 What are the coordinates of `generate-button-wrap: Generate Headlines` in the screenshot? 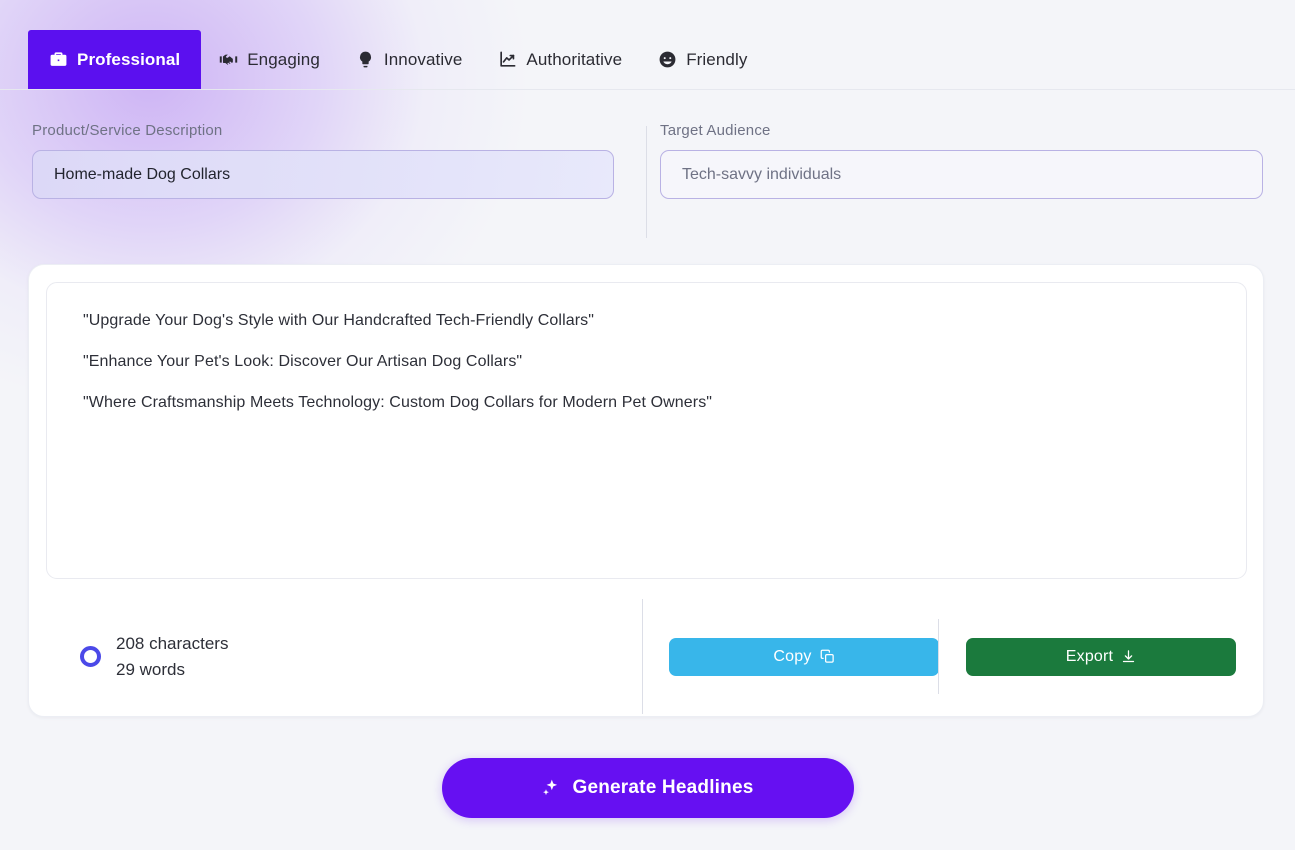 It's located at (647, 788).